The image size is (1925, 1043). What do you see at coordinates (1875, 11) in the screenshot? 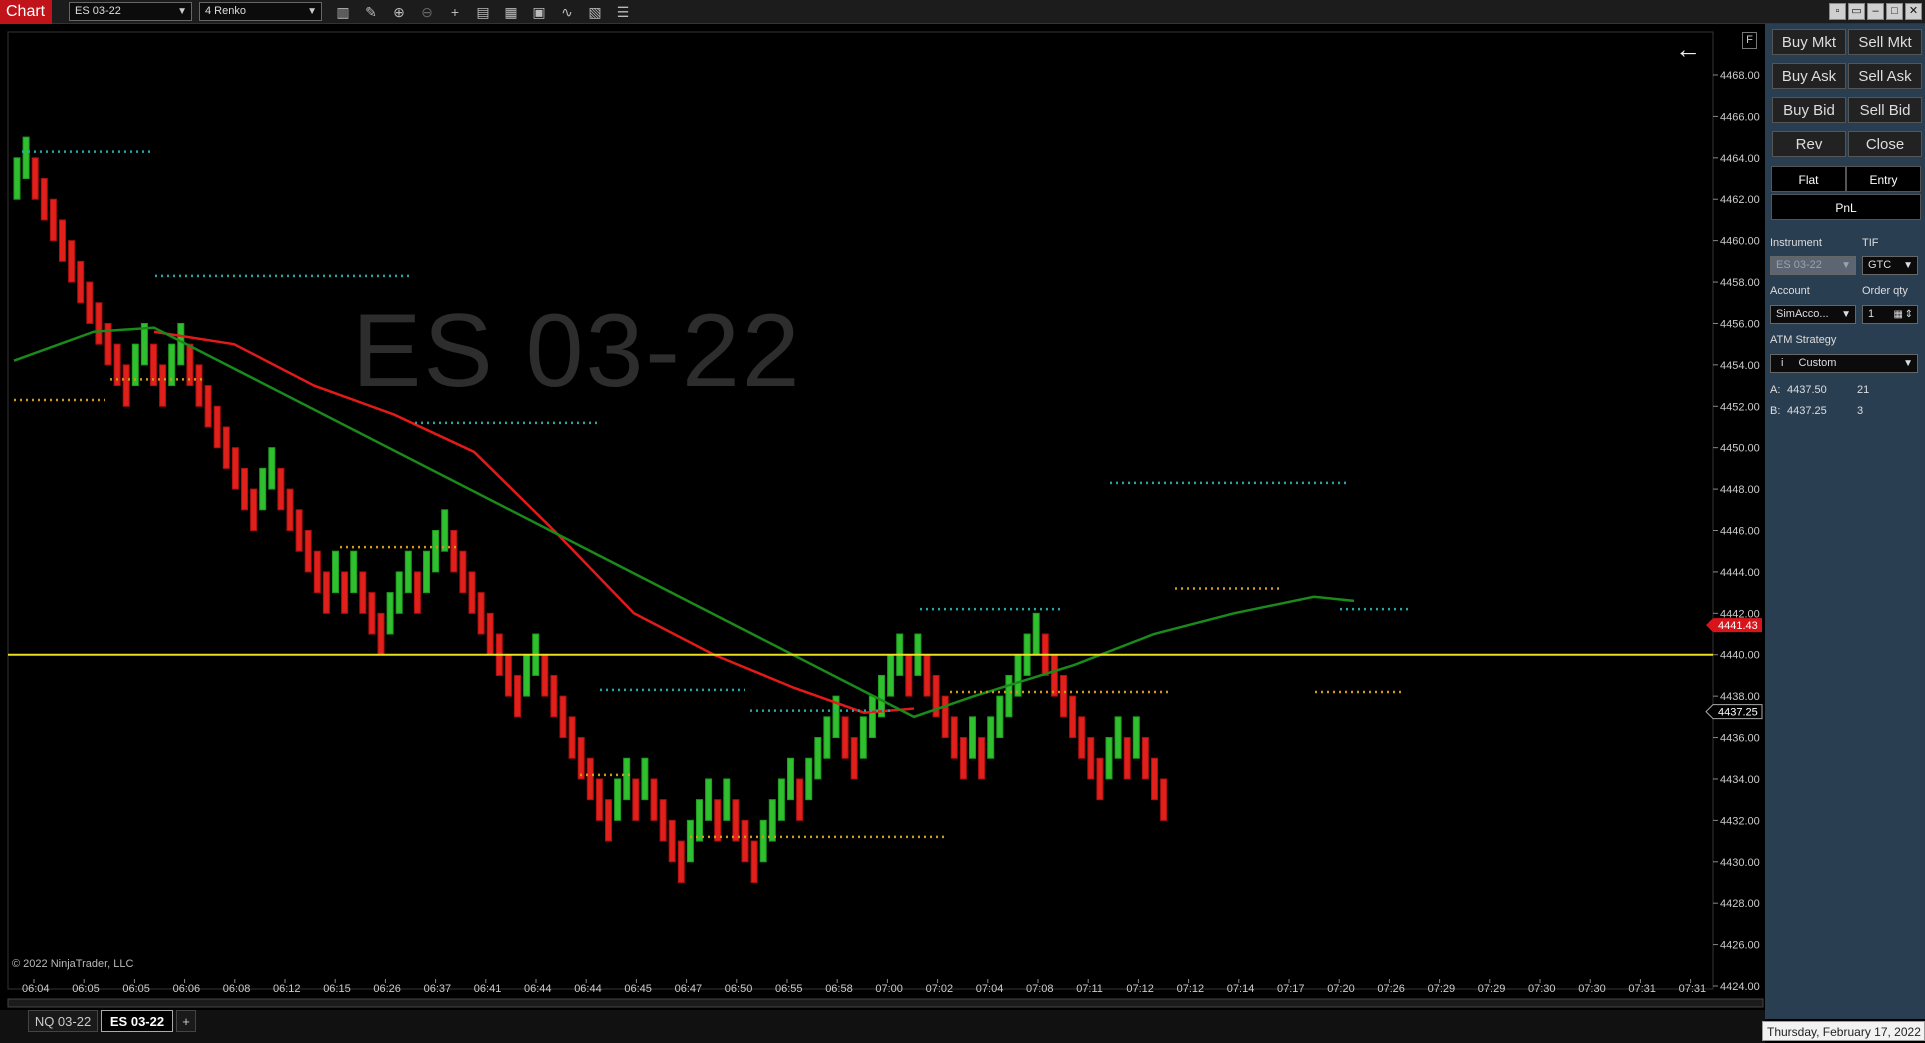
I see `minimize-icon: –` at bounding box center [1875, 11].